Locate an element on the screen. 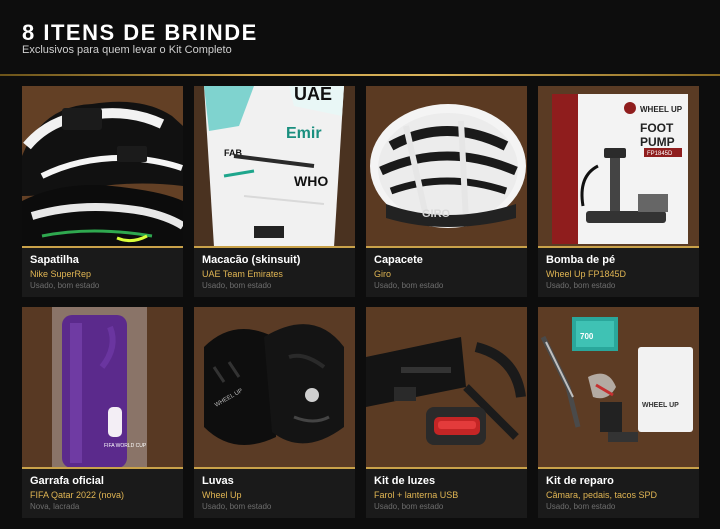 This screenshot has height=529, width=720. item-name: Macacão (skinsuit) is located at coordinates (251, 260).